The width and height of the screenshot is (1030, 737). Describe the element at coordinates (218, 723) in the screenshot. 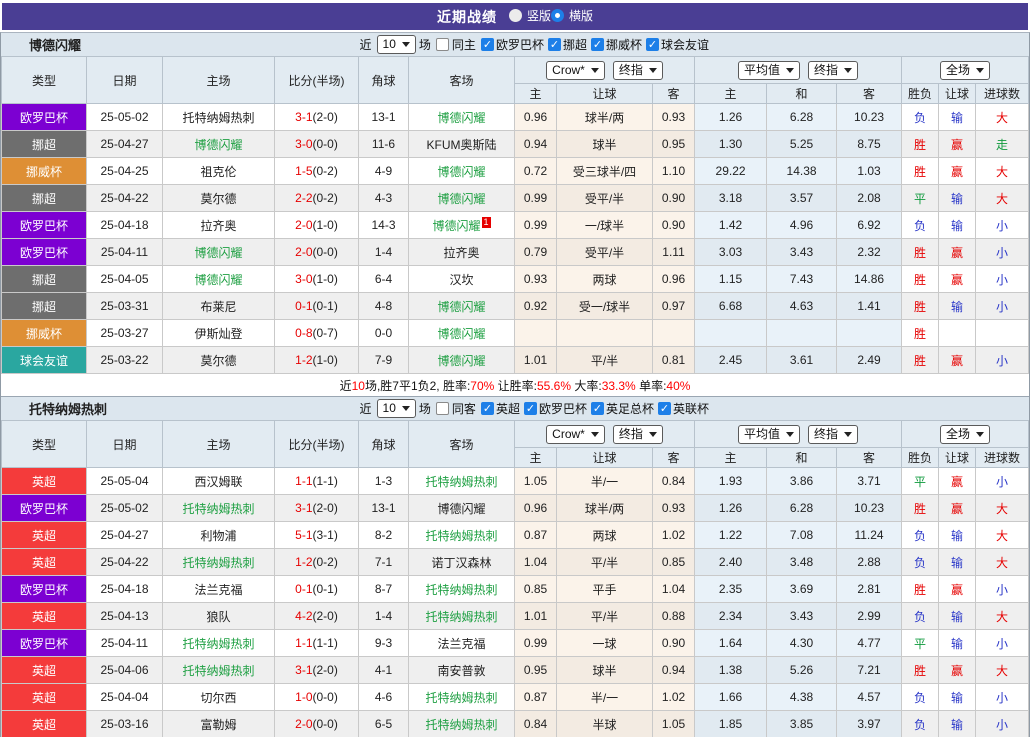

I see `home-team: 富勒姆` at that location.